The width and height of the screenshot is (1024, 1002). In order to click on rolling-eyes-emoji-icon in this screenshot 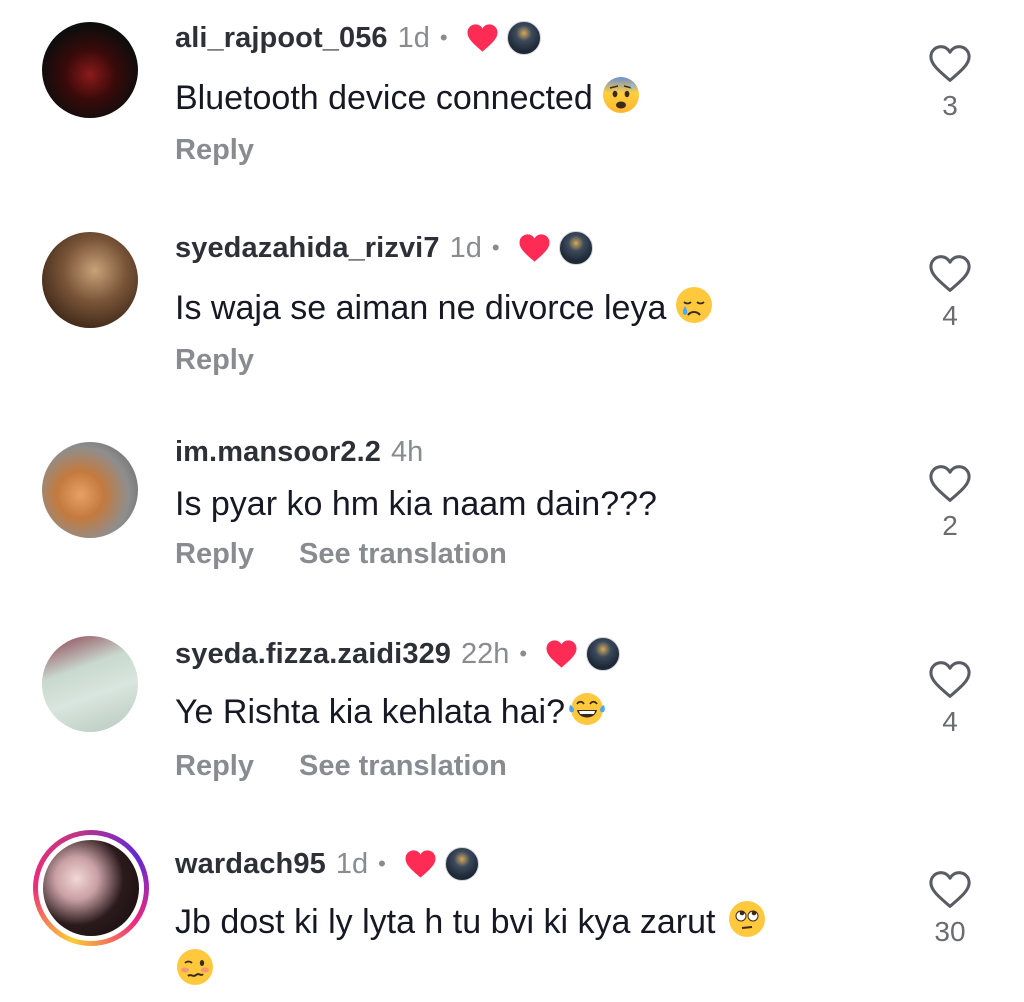, I will do `click(747, 919)`.